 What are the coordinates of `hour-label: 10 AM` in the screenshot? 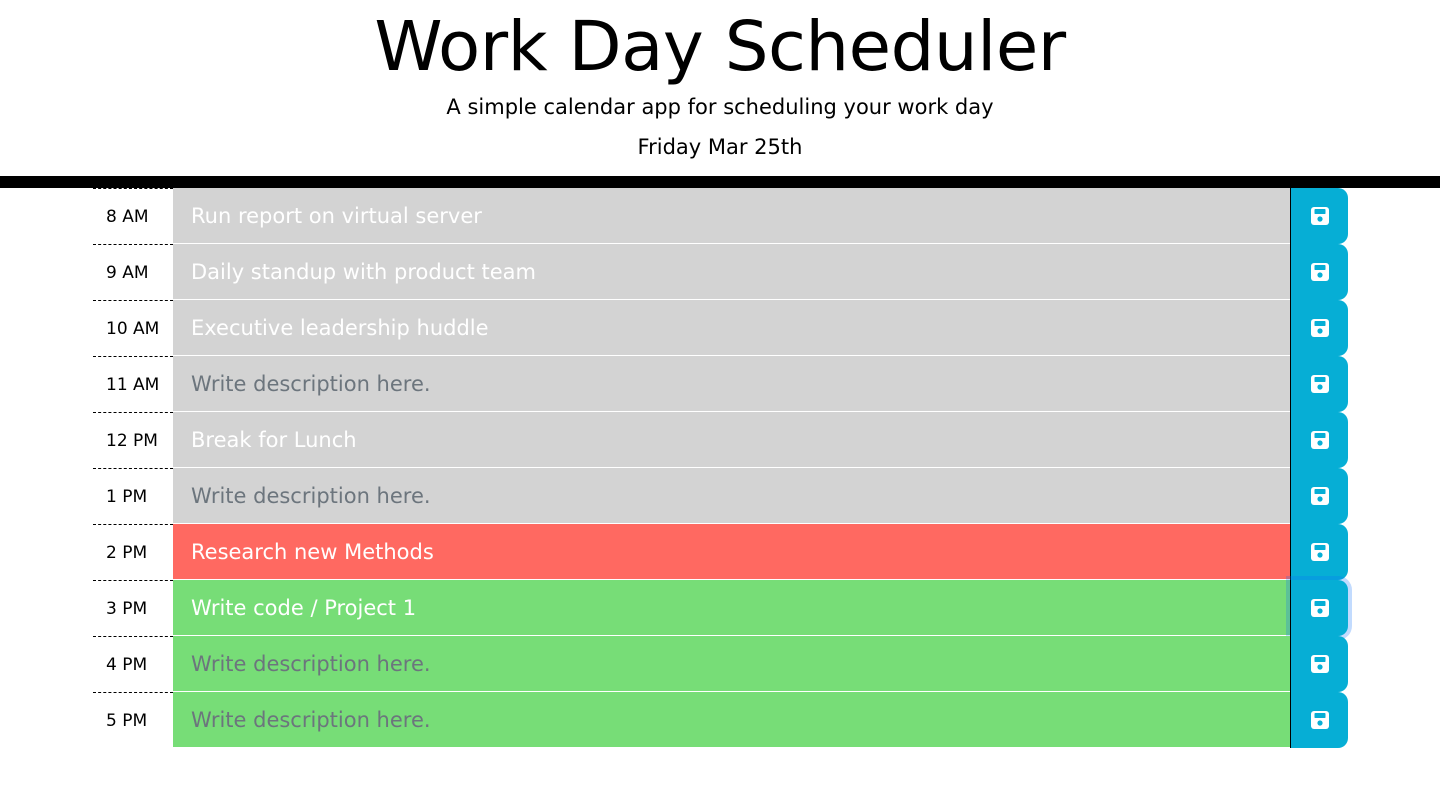 It's located at (133, 328).